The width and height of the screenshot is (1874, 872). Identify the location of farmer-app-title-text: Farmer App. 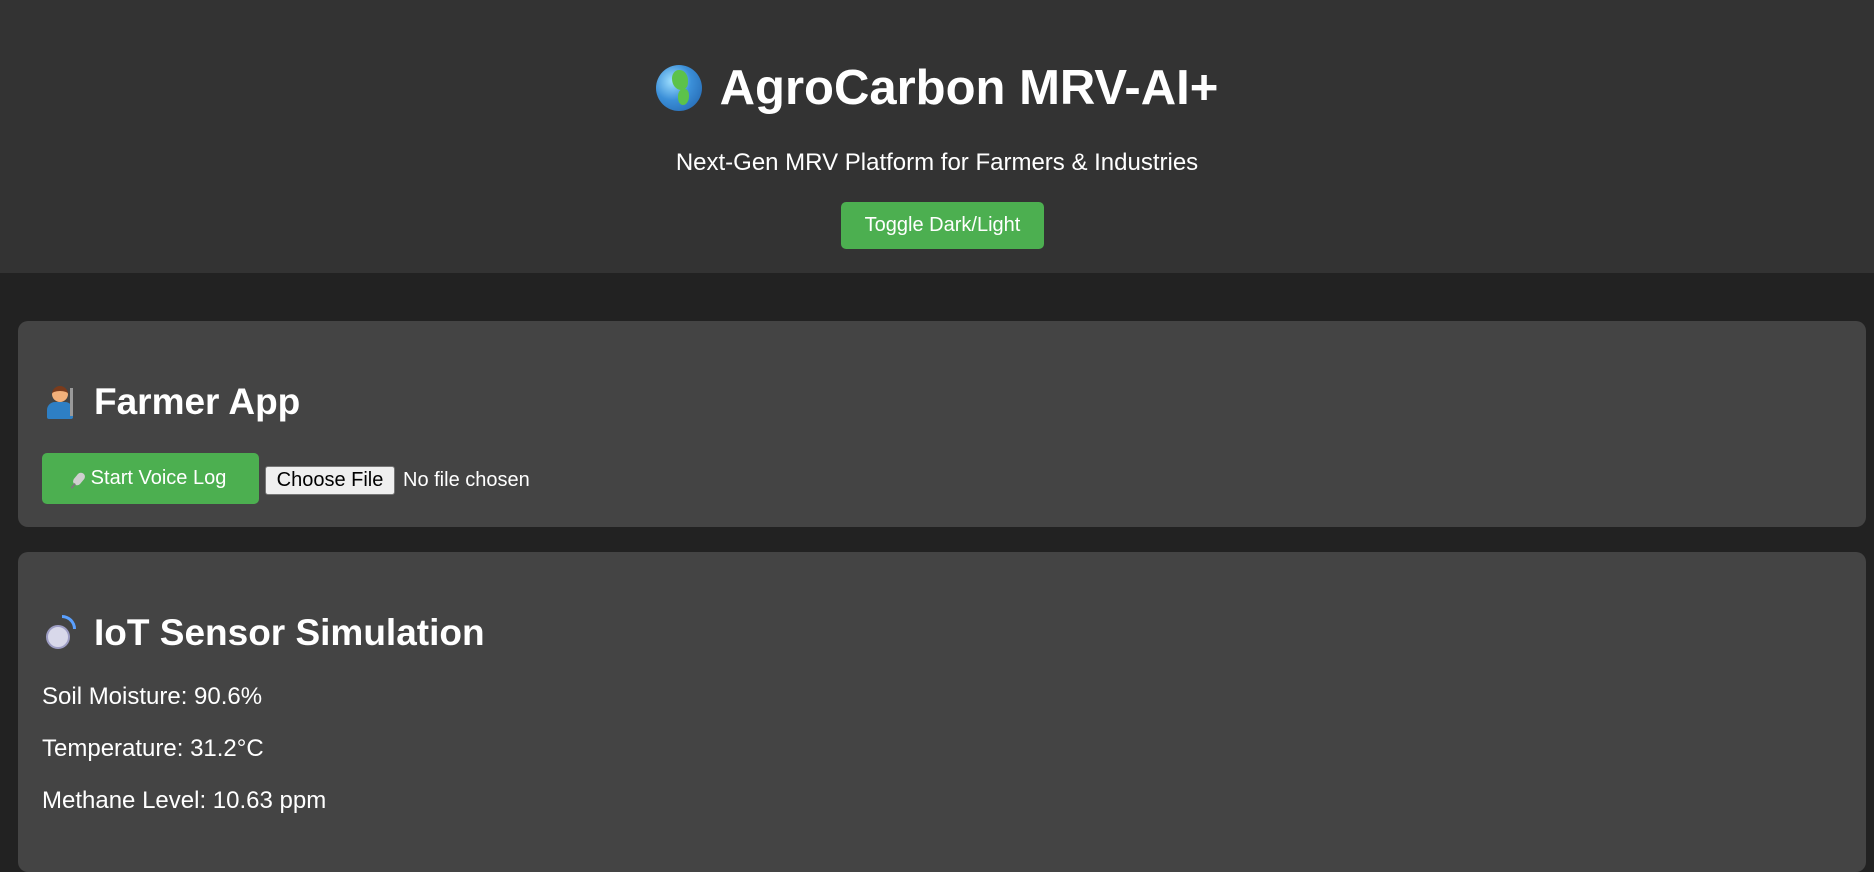
(197, 401).